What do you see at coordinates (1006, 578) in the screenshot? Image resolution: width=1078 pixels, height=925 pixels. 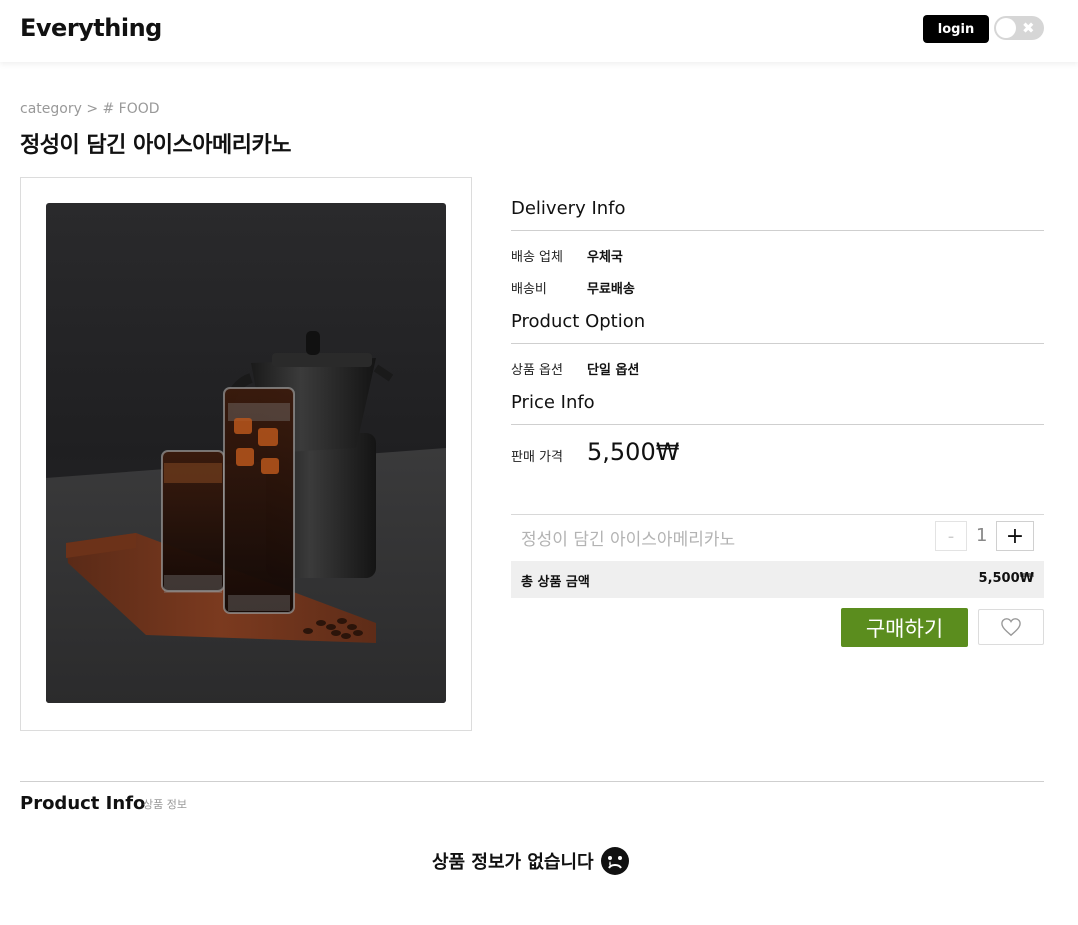 I see `total-price-value: 5,500₩` at bounding box center [1006, 578].